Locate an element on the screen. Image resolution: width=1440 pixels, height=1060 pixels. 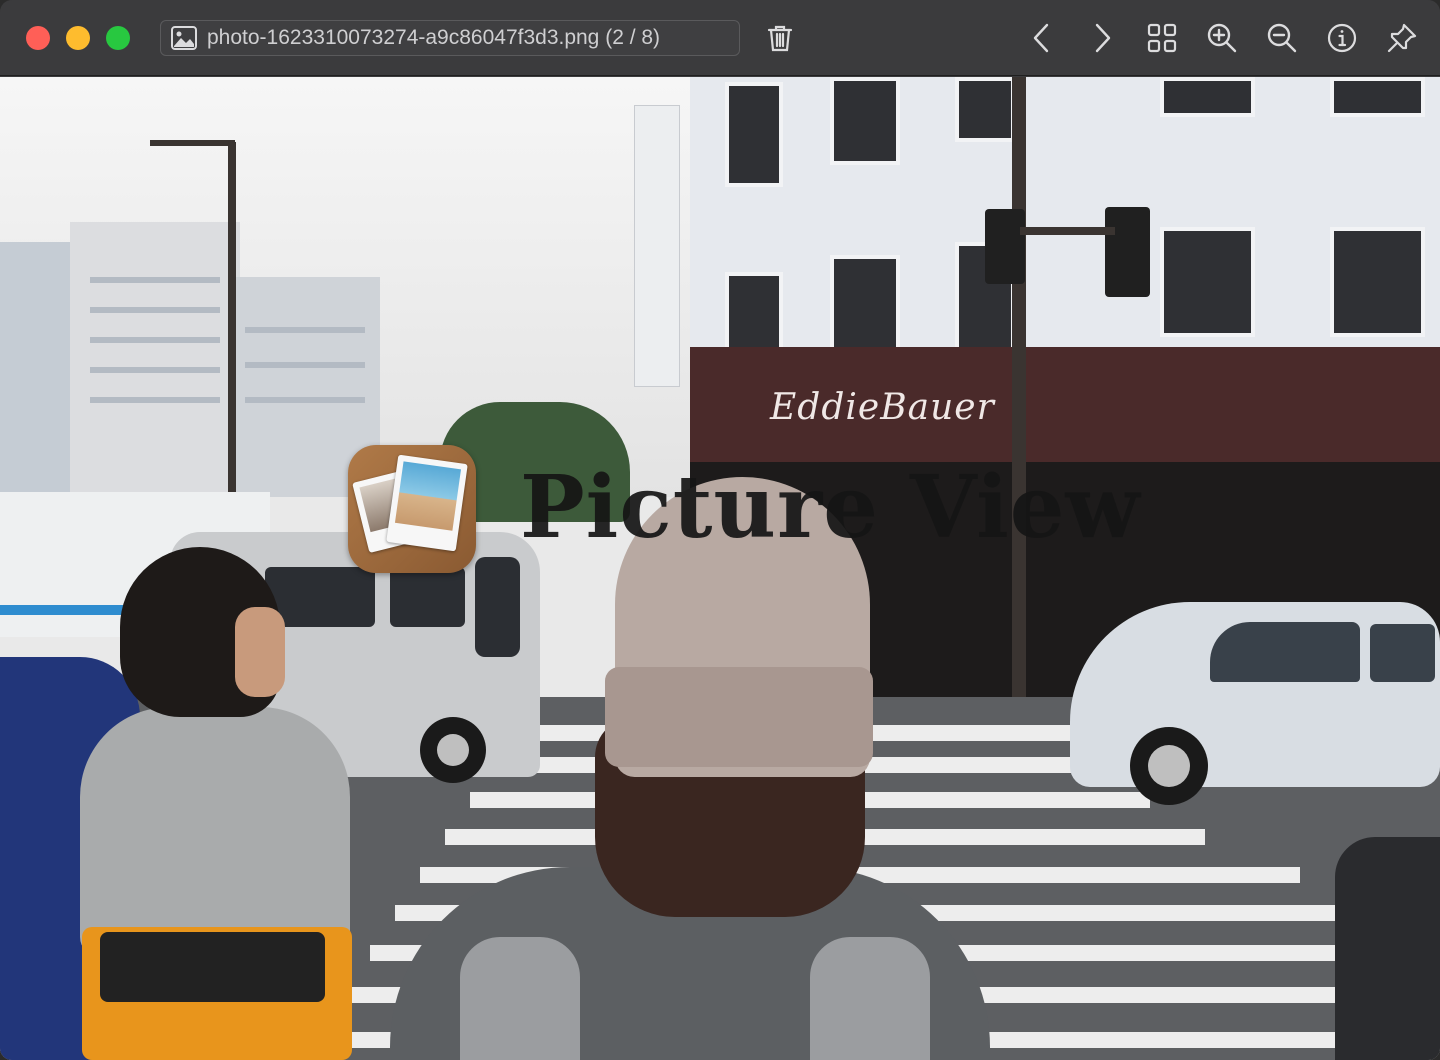
grid-icon is located at coordinates (1162, 38).